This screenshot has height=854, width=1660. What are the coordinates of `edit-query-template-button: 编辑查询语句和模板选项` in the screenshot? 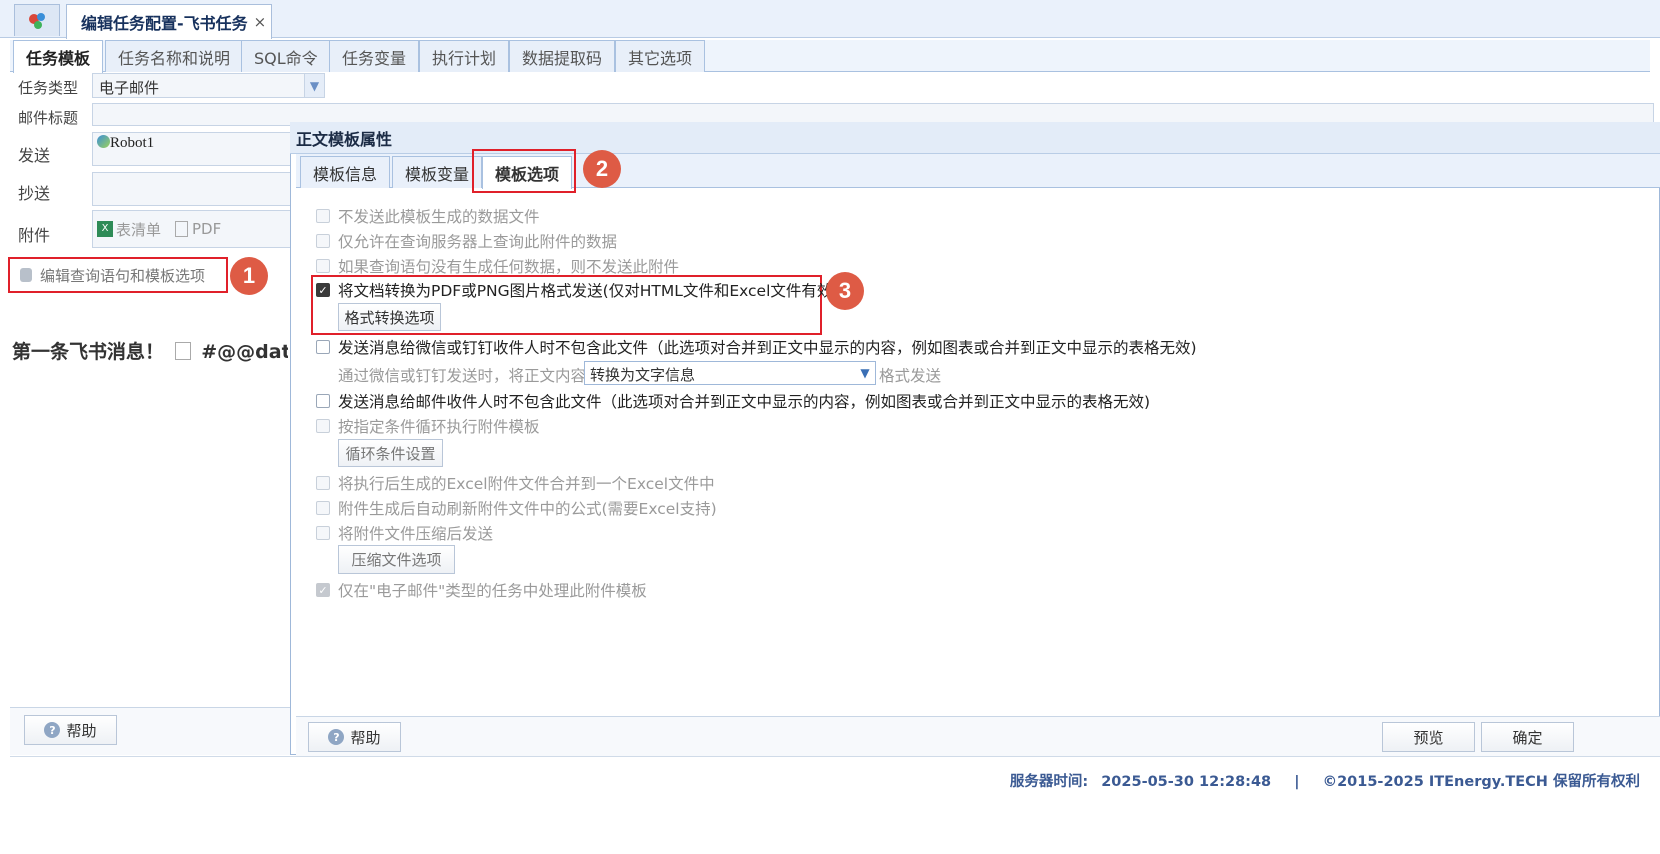 It's located at (118, 275).